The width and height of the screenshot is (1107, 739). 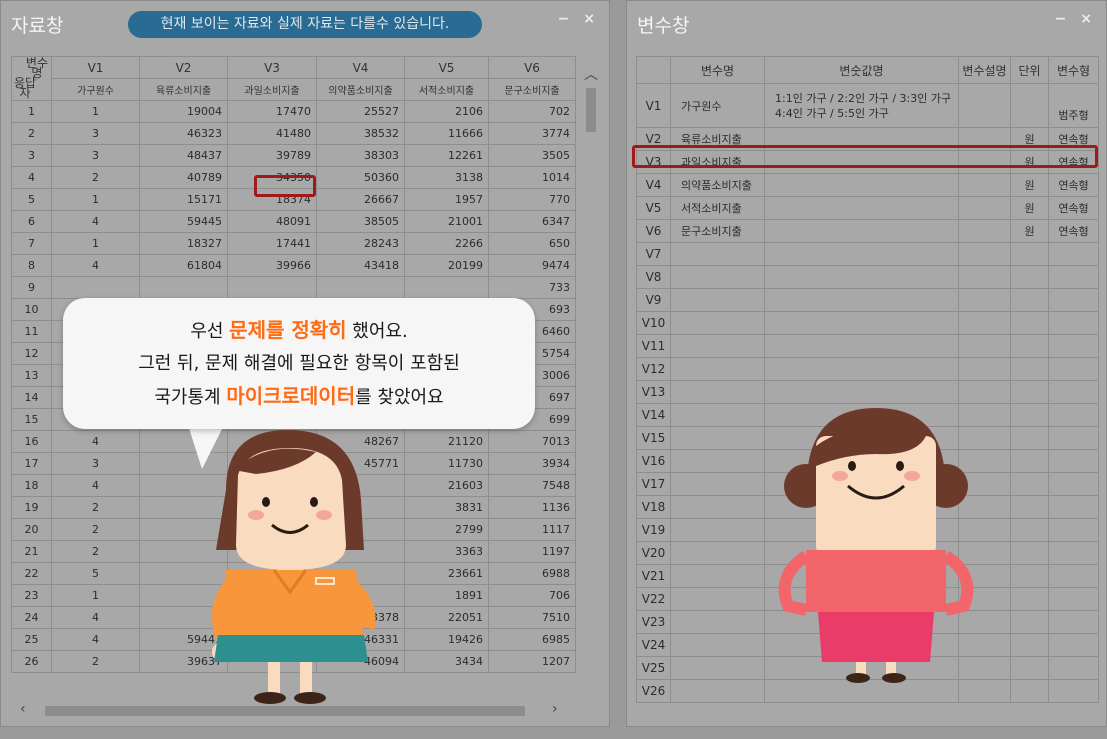 What do you see at coordinates (446, 133) in the screenshot?
I see `table-cell: 11666` at bounding box center [446, 133].